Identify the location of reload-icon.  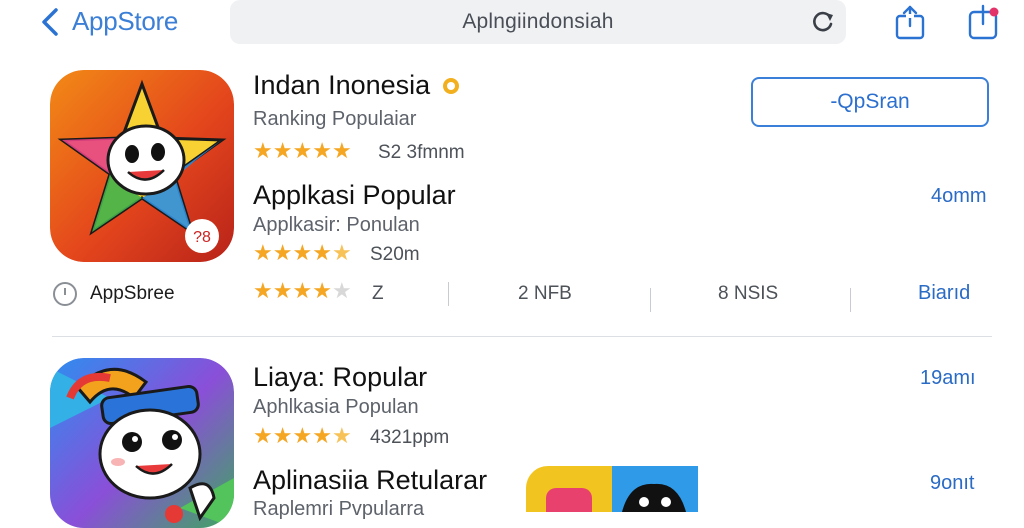
(823, 22).